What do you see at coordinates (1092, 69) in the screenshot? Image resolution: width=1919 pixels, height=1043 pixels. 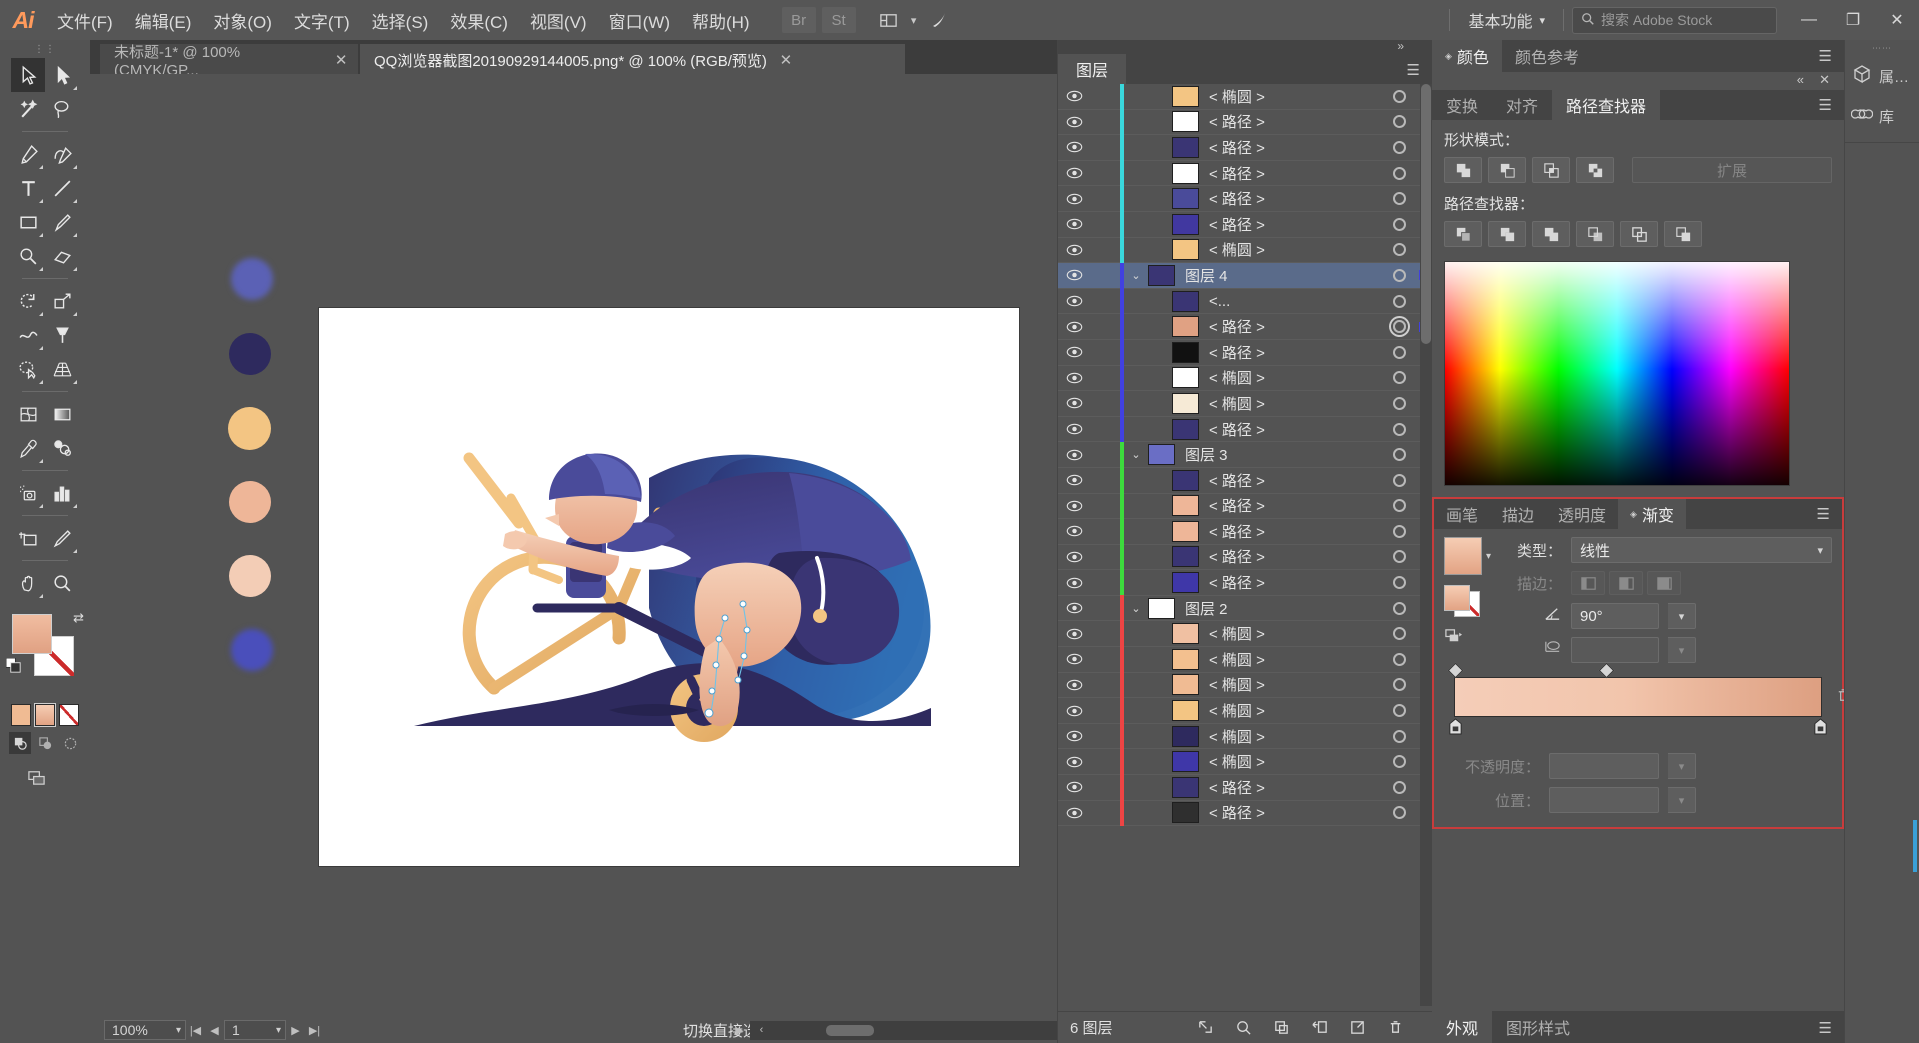 I see `tab-layers: 图层` at bounding box center [1092, 69].